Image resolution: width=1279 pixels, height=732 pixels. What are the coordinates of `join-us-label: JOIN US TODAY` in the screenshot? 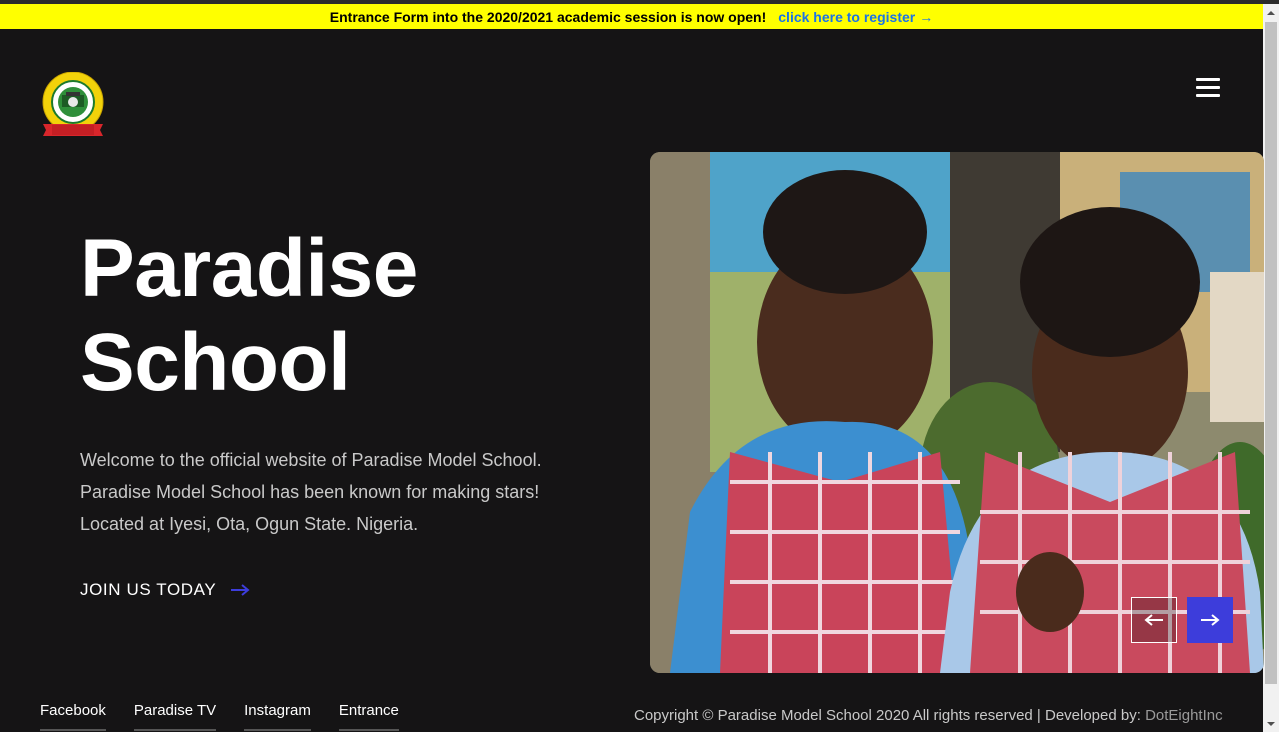 It's located at (148, 589).